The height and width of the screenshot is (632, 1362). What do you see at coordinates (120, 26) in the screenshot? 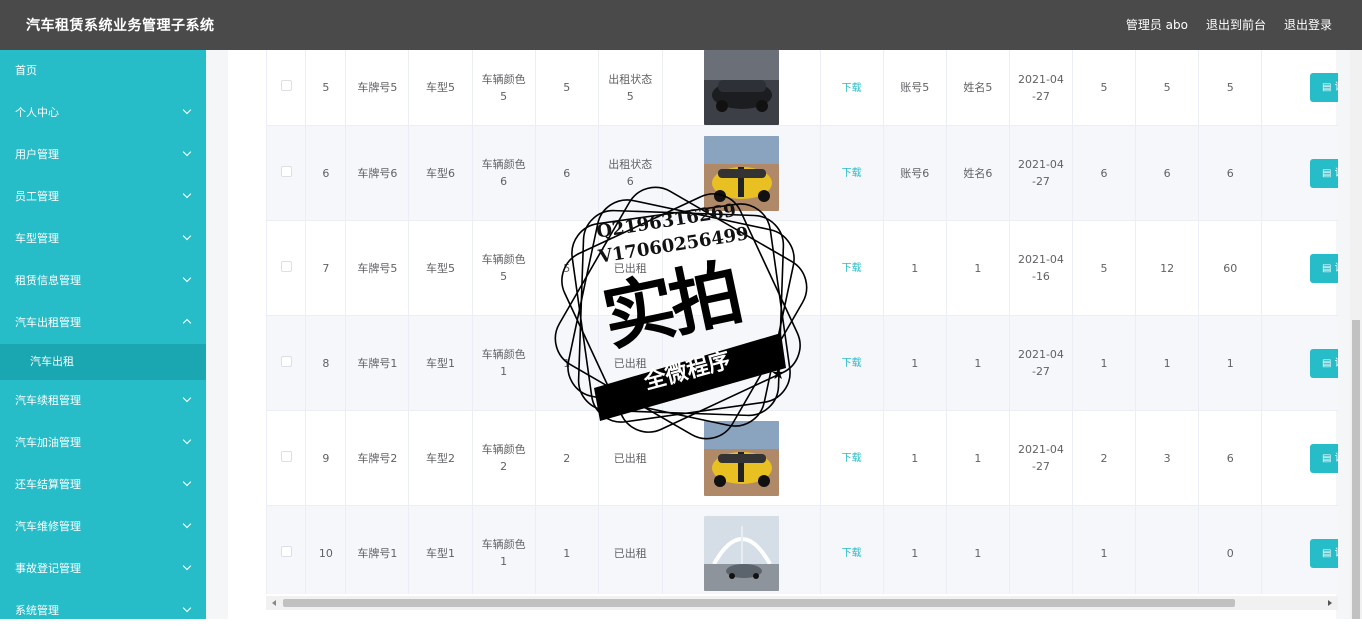
I see `app-title: 汽车租赁系统业务管理子系统` at bounding box center [120, 26].